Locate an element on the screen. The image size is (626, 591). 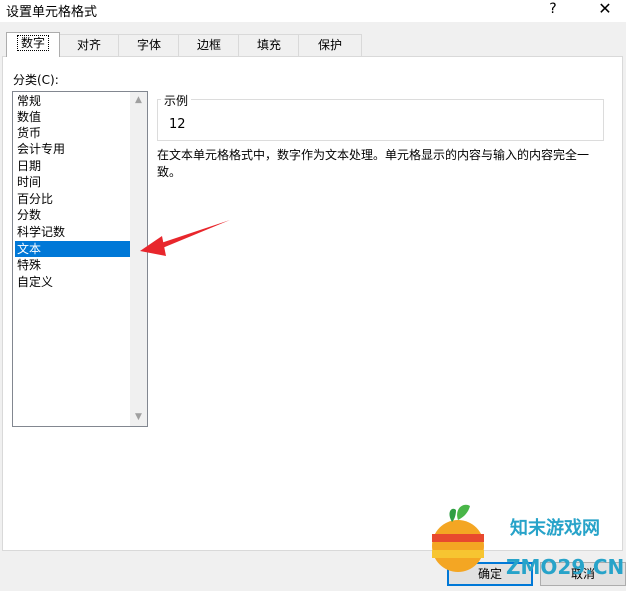
tab-number: 数字 is located at coordinates (33, 44).